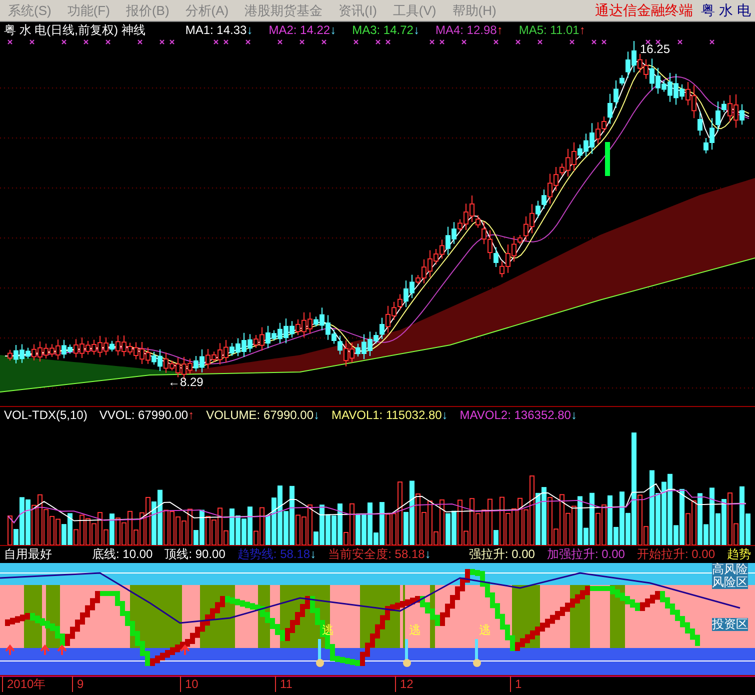  I want to click on brand-title: 通达信金融终端, so click(644, 10).